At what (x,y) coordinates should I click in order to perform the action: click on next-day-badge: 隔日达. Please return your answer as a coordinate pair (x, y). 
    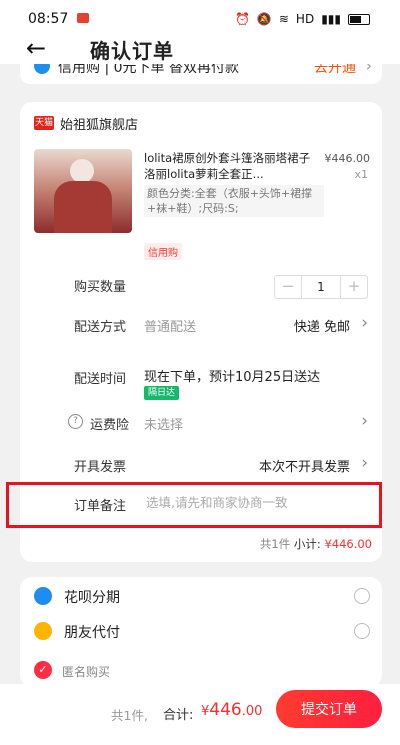
    Looking at the image, I should click on (162, 393).